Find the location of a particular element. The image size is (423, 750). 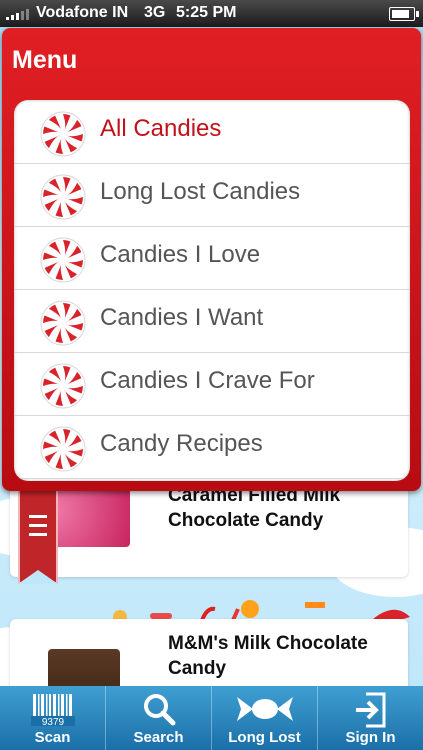

tab-label: Sign In is located at coordinates (370, 737).